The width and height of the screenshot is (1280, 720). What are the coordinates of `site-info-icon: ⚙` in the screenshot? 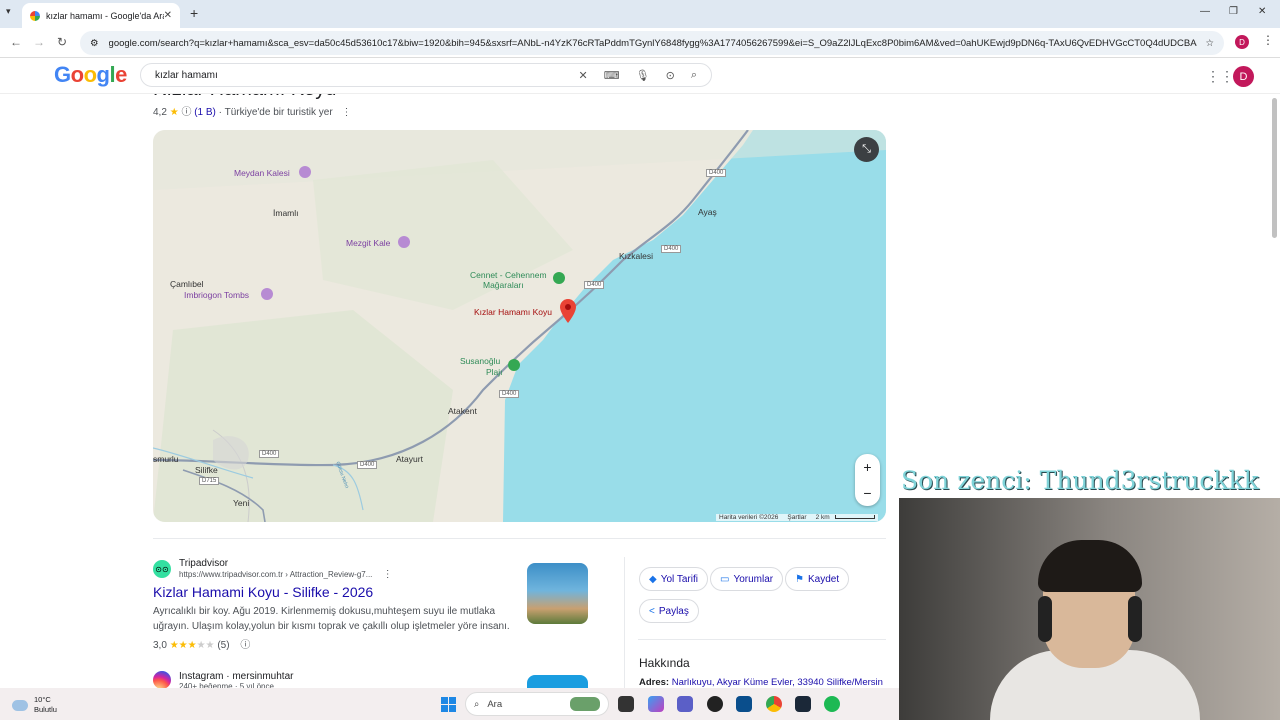 It's located at (94, 43).